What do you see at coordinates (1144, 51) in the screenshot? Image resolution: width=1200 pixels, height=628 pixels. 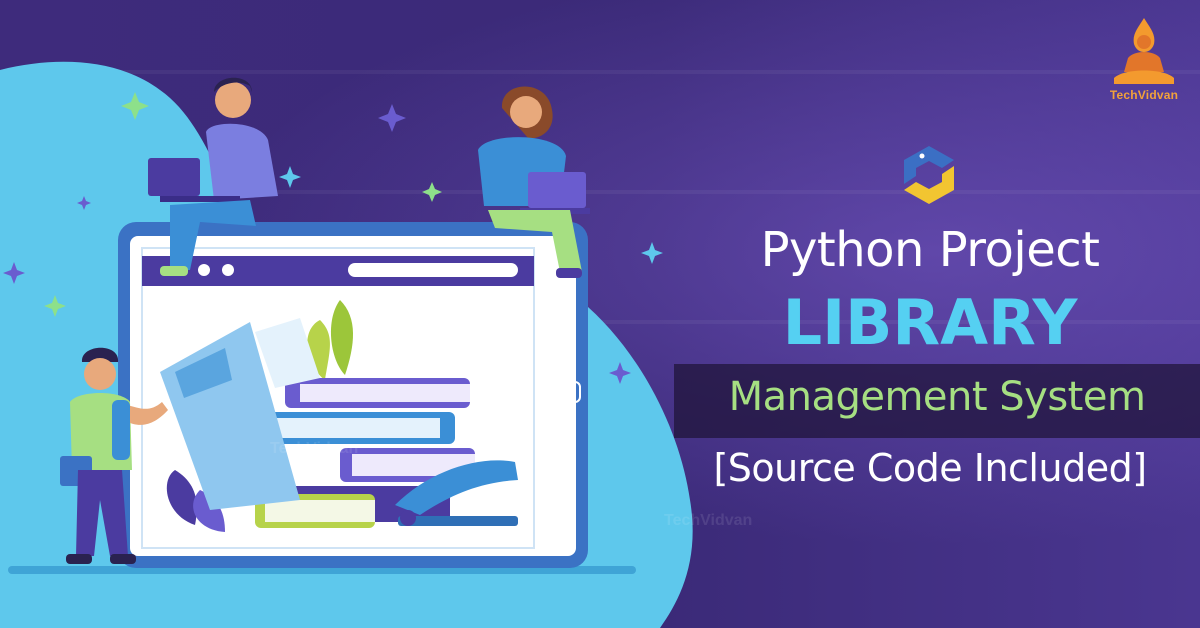 I see `meditating-figure-icon` at bounding box center [1144, 51].